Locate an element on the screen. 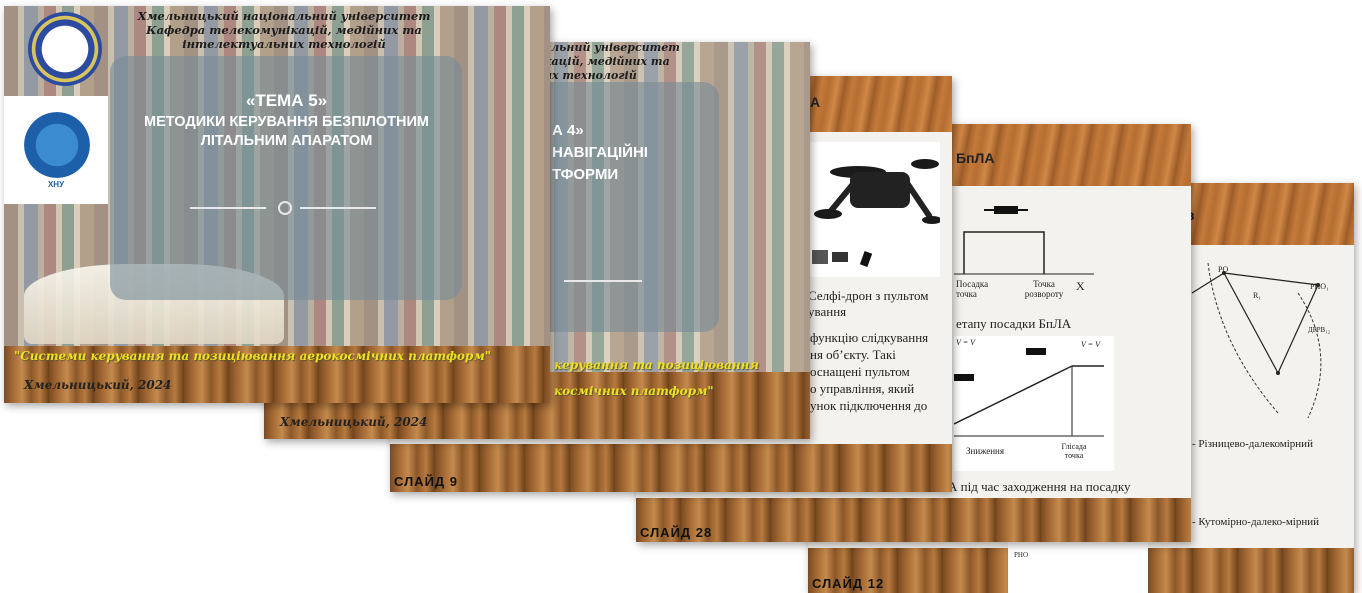 The width and height of the screenshot is (1362, 593). stage-caption: етапу посадки БпЛА is located at coordinates (1014, 323).